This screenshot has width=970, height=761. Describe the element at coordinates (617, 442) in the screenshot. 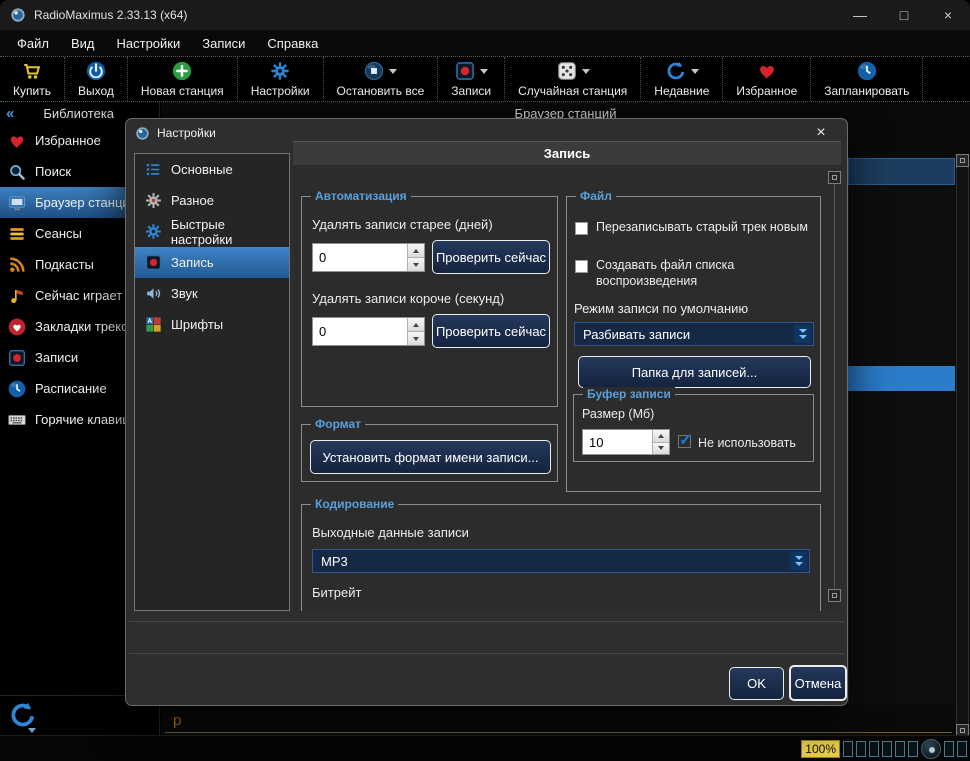

I see `buffer-size-input` at that location.